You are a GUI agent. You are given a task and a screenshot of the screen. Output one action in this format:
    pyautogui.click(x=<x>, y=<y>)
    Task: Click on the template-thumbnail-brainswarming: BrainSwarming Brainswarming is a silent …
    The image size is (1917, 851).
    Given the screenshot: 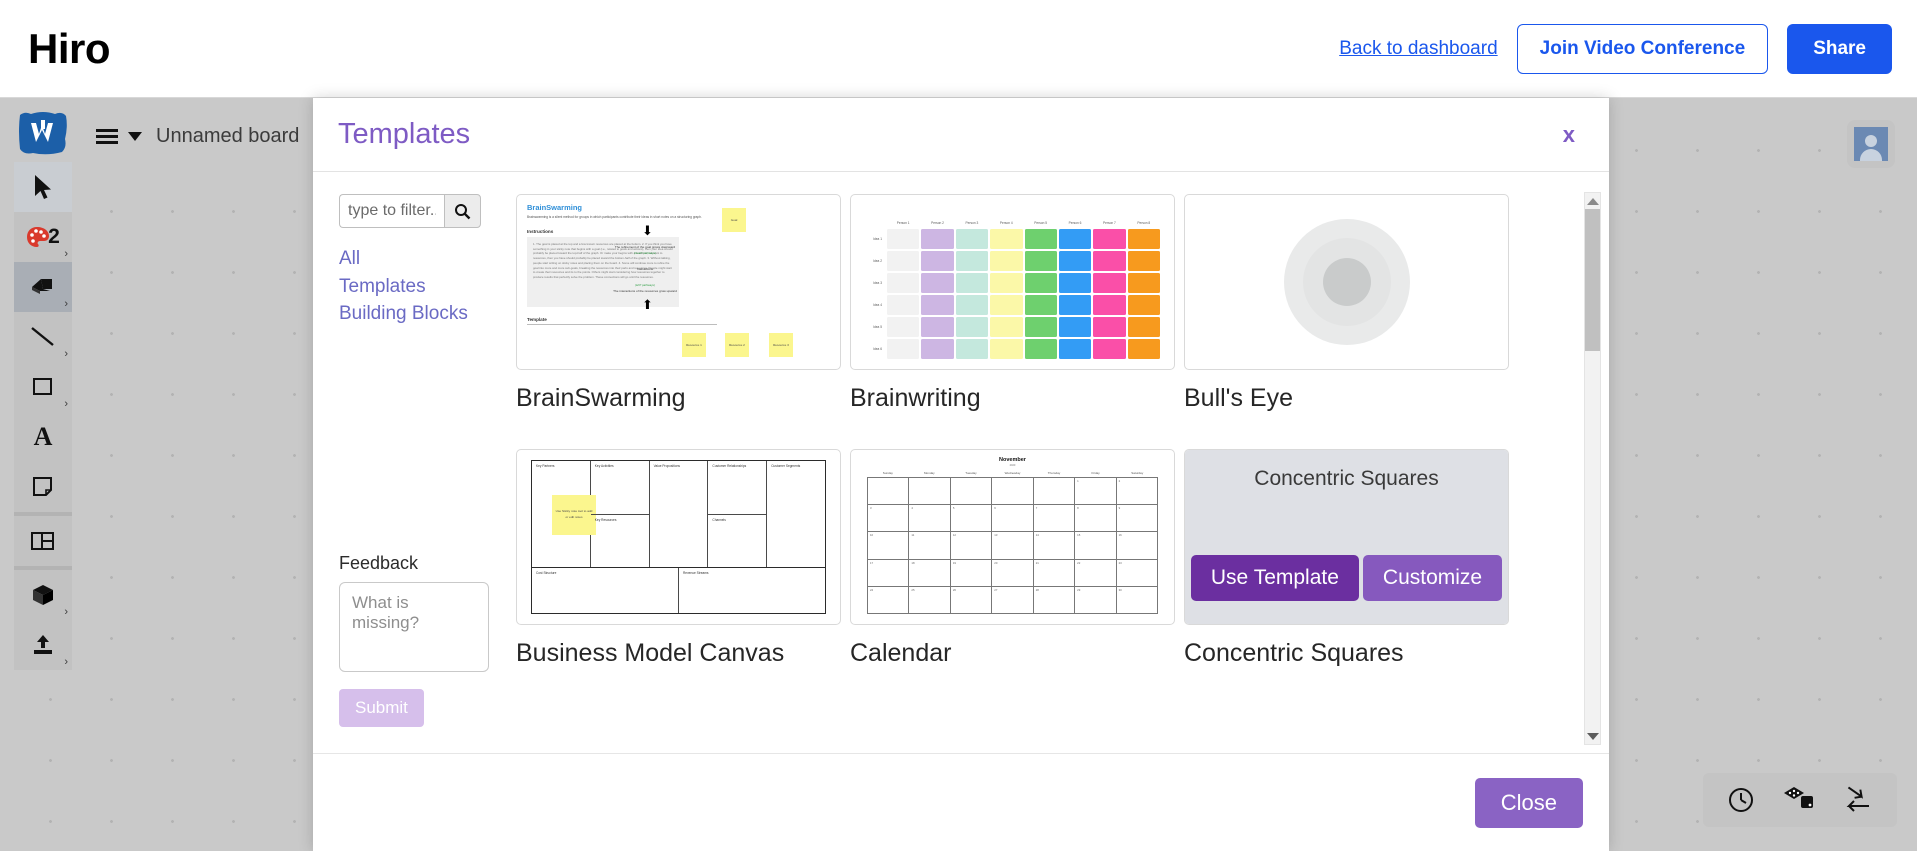 What is the action you would take?
    pyautogui.click(x=678, y=282)
    